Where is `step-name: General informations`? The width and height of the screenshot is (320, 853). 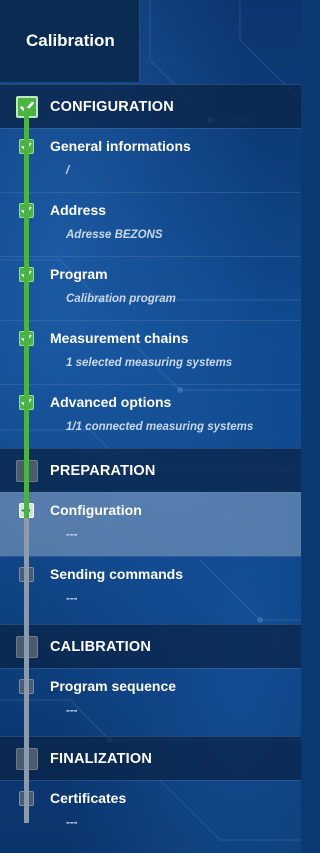 step-name: General informations is located at coordinates (120, 146).